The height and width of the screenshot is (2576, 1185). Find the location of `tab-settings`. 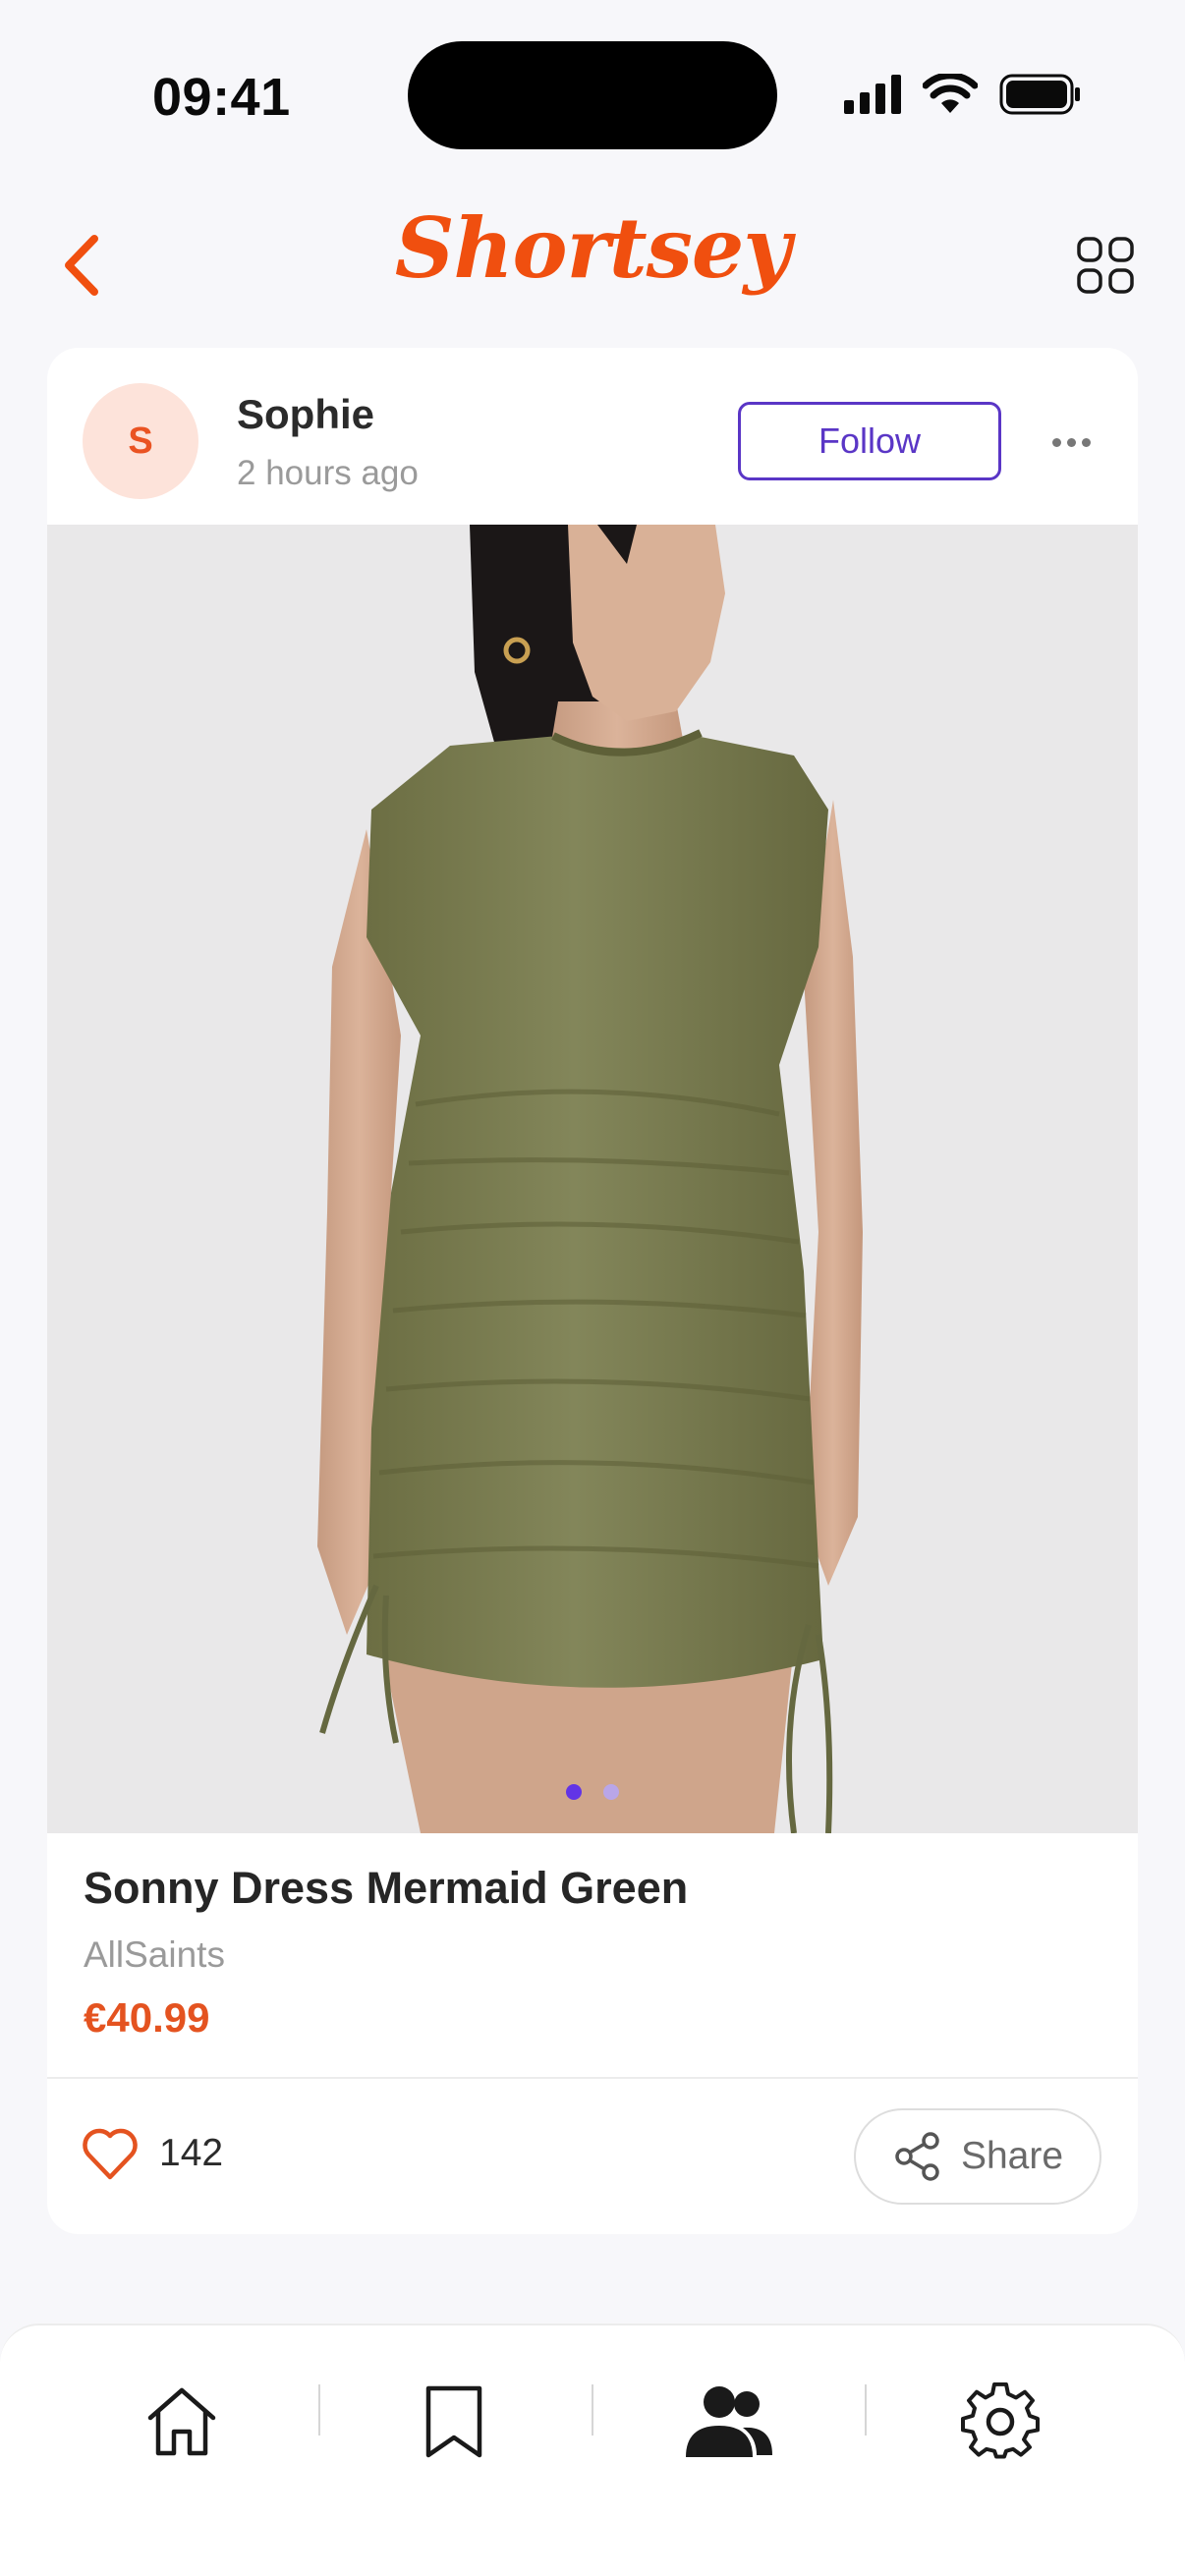

tab-settings is located at coordinates (1000, 2422).